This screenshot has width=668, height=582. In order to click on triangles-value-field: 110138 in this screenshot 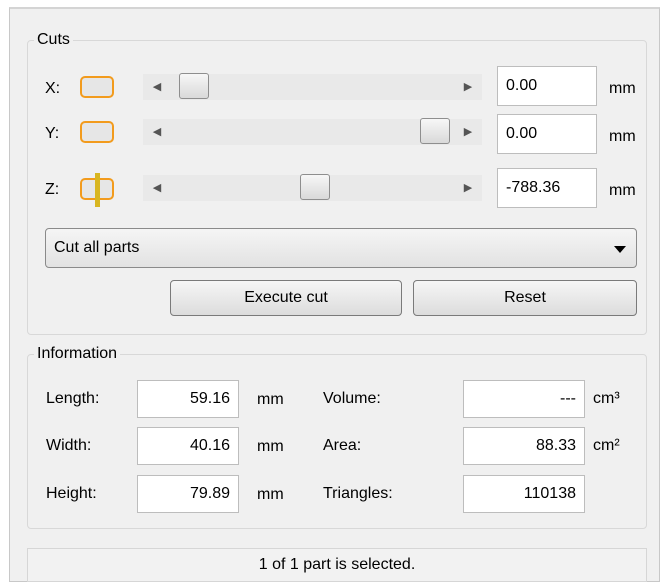, I will do `click(524, 494)`.